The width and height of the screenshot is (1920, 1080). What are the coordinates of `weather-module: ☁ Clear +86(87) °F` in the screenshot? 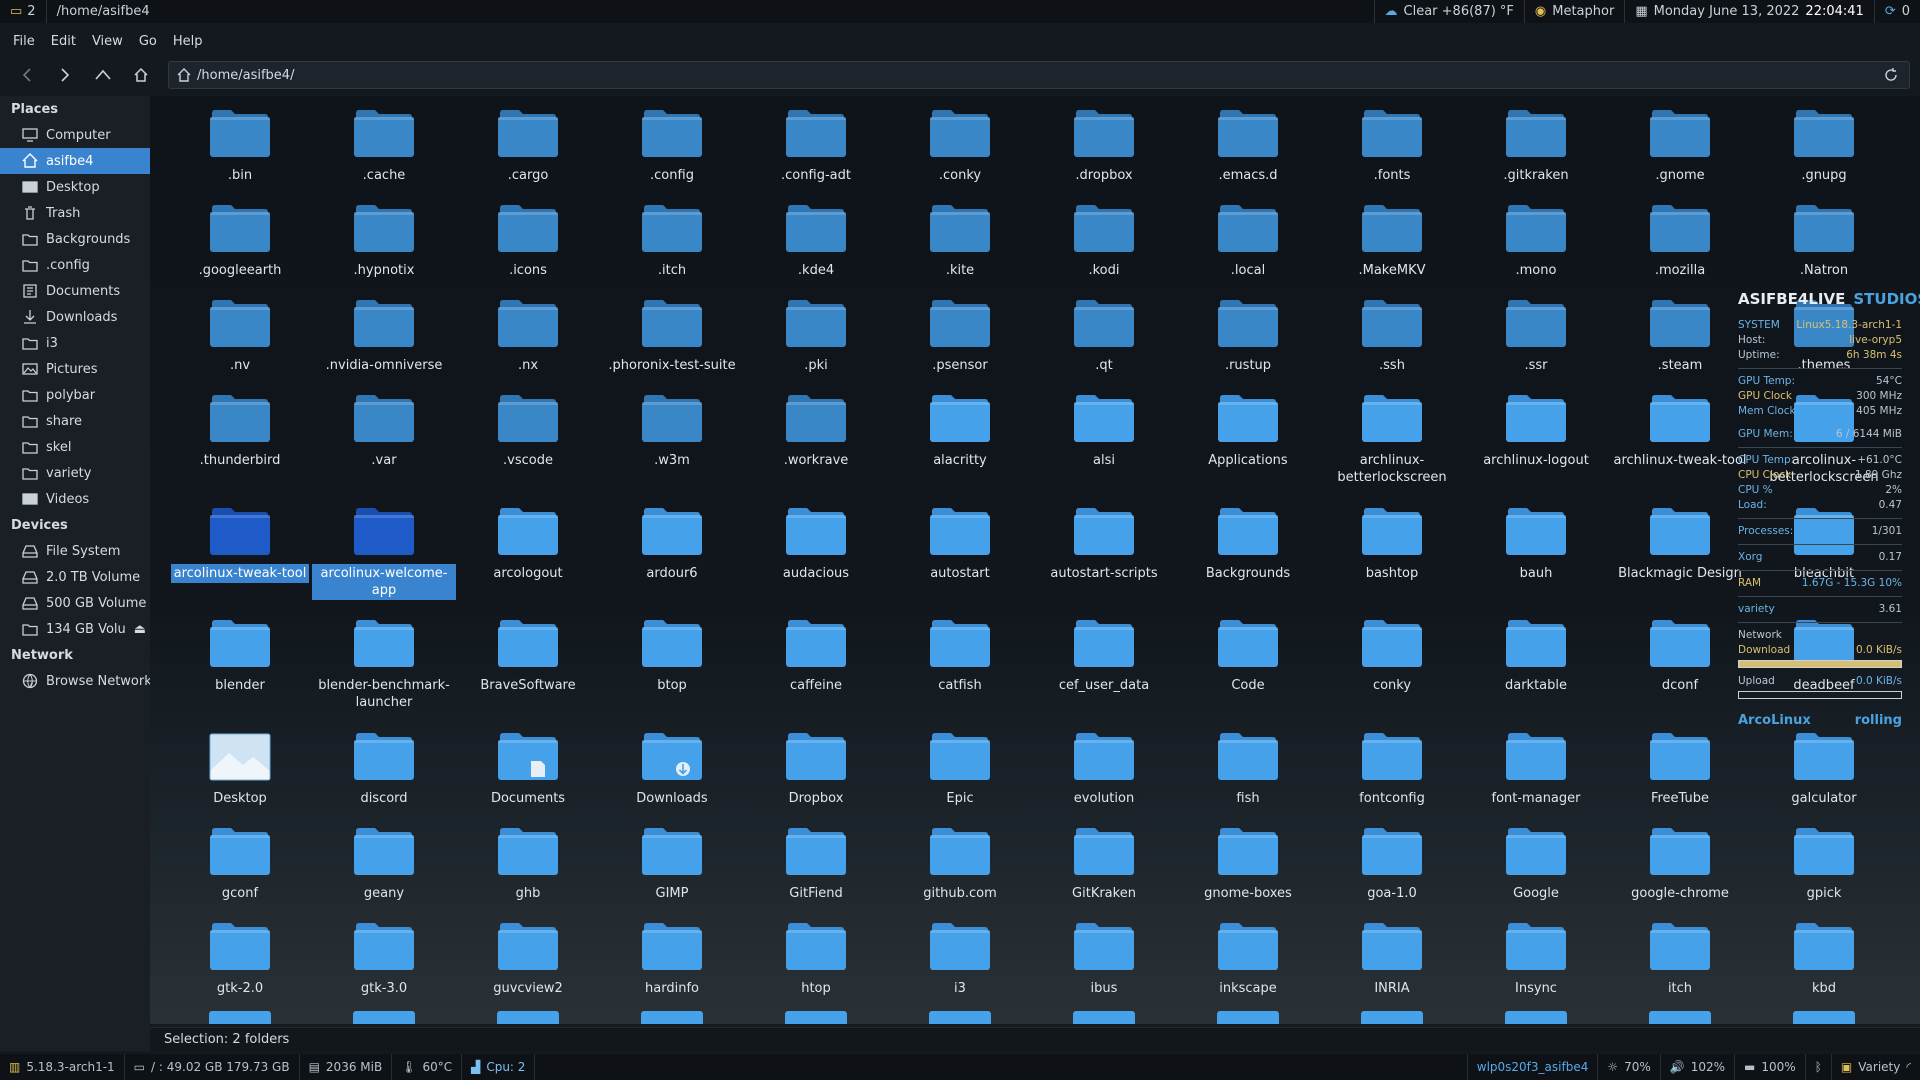 It's located at (1448, 11).